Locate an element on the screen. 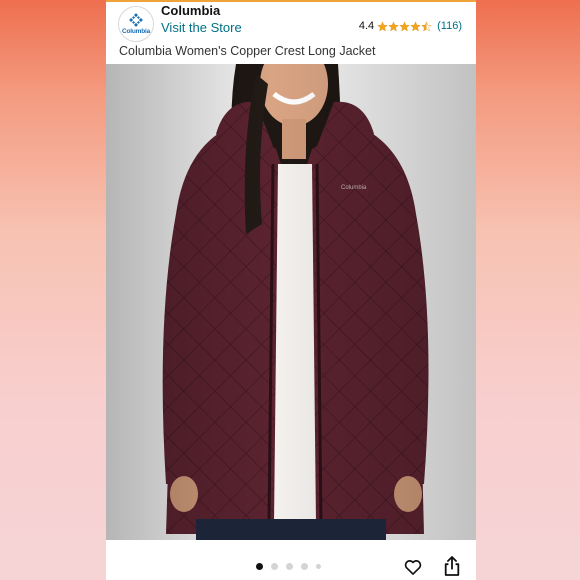  image-carousel-dots is located at coordinates (288, 566).